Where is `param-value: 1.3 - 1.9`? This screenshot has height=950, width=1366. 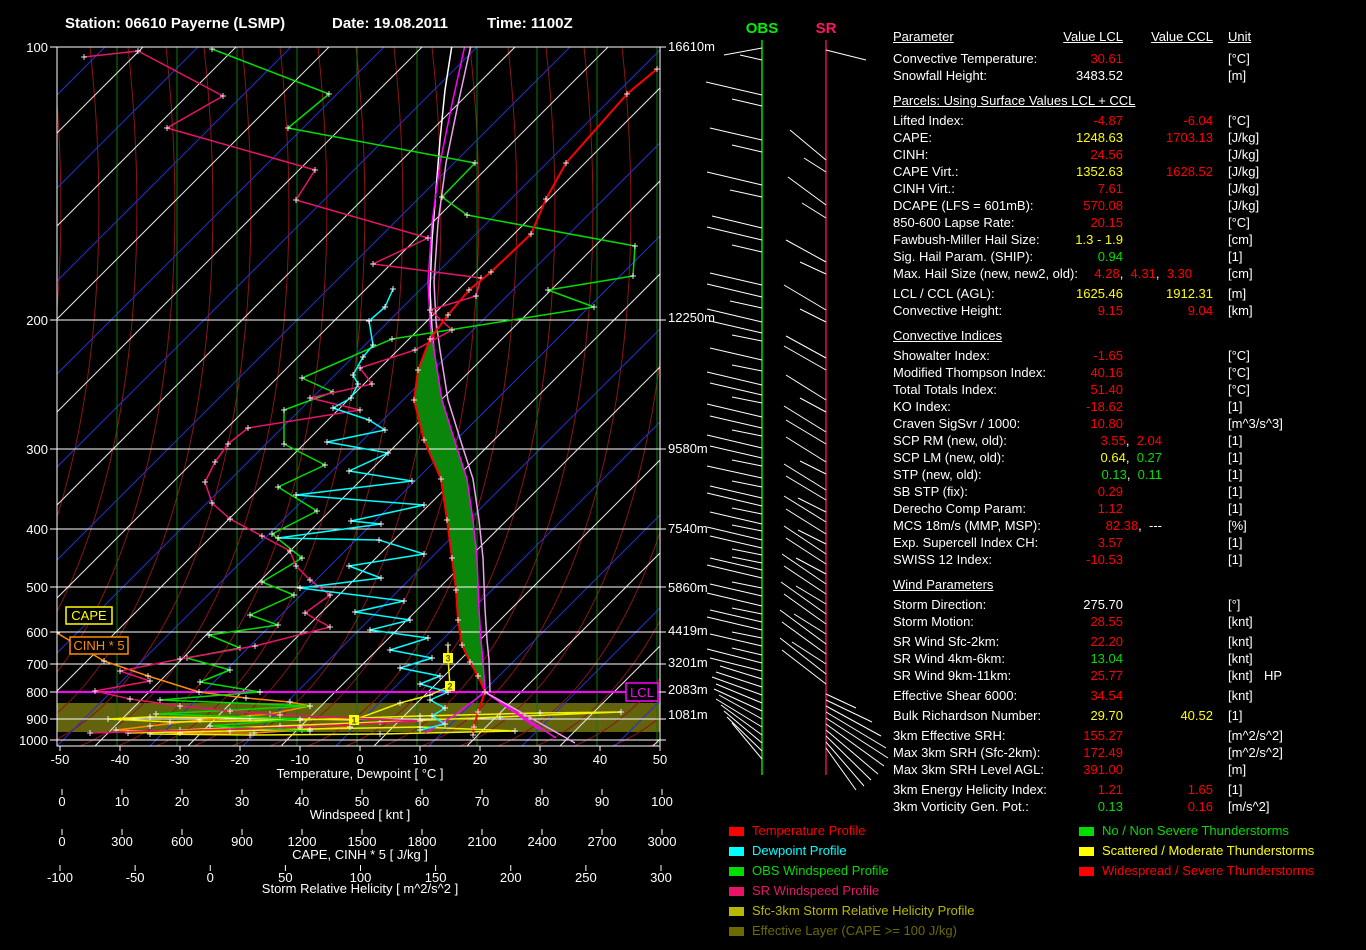
param-value: 1.3 - 1.9 is located at coordinates (1099, 239).